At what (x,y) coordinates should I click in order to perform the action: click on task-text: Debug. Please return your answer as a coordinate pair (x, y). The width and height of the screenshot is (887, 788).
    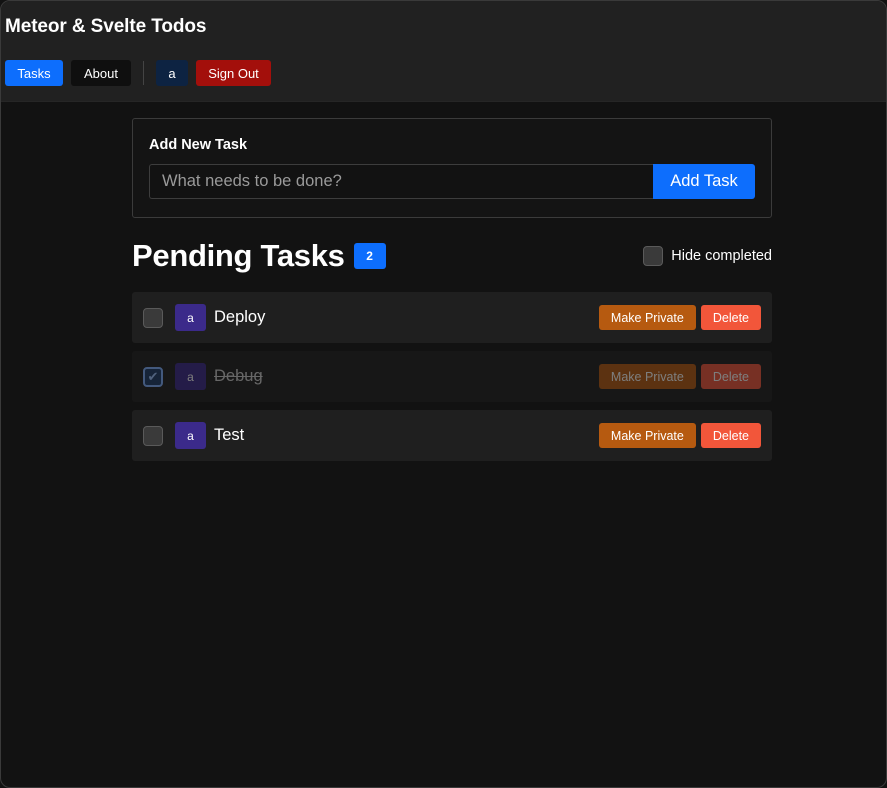
    Looking at the image, I should click on (238, 376).